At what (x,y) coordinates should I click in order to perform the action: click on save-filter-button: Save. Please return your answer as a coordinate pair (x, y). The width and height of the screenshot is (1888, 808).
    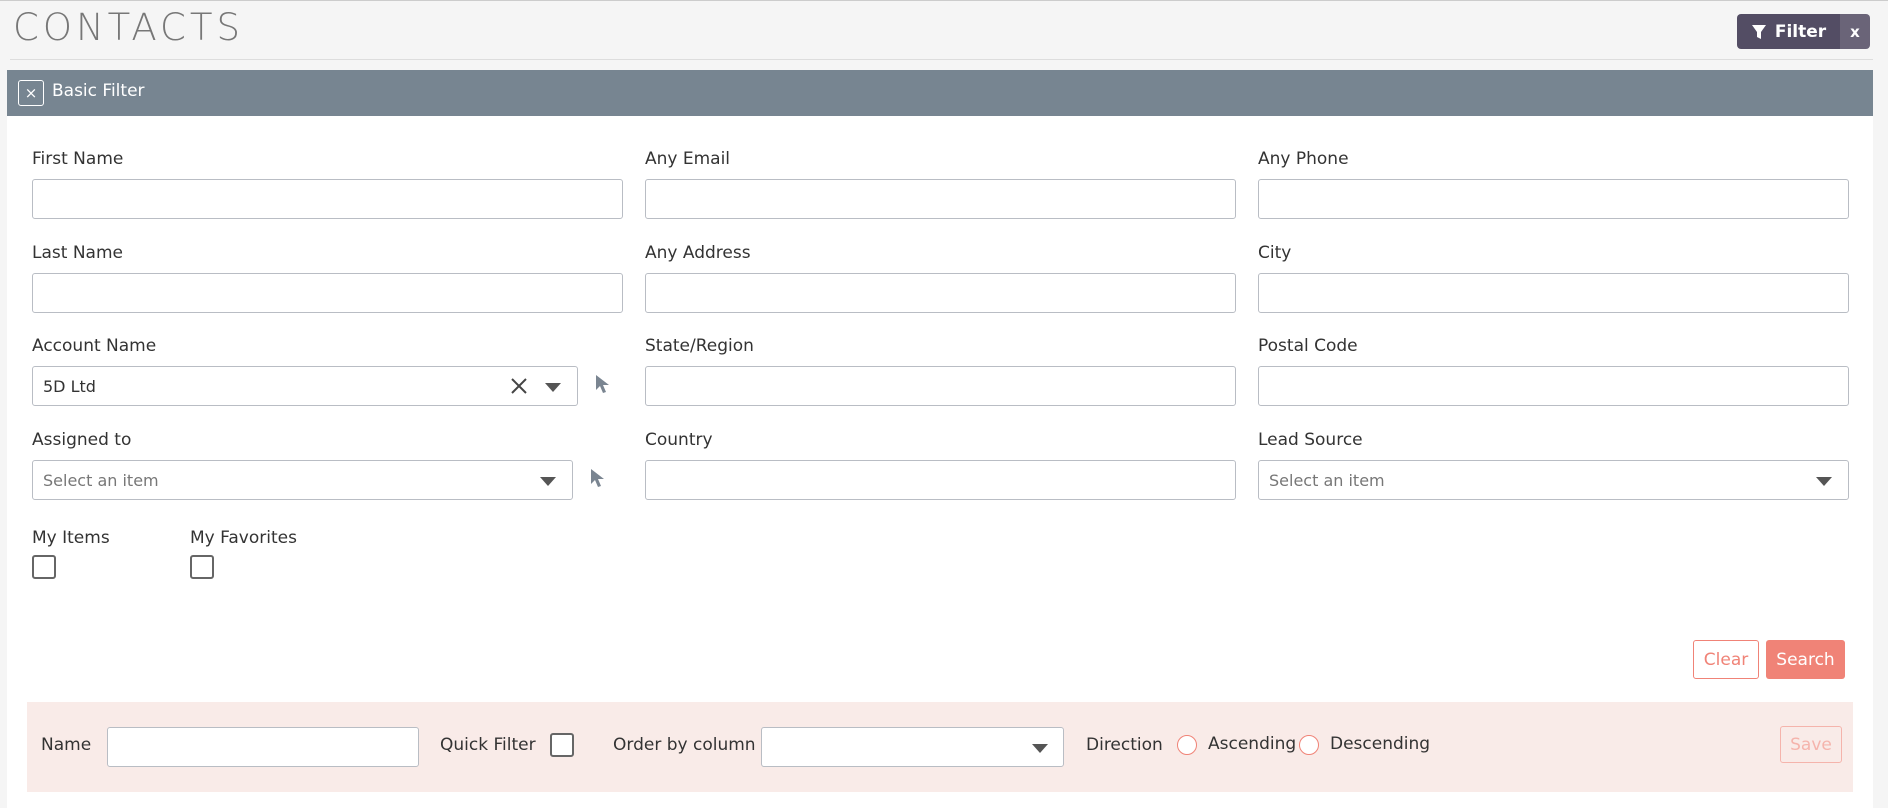
    Looking at the image, I should click on (1811, 744).